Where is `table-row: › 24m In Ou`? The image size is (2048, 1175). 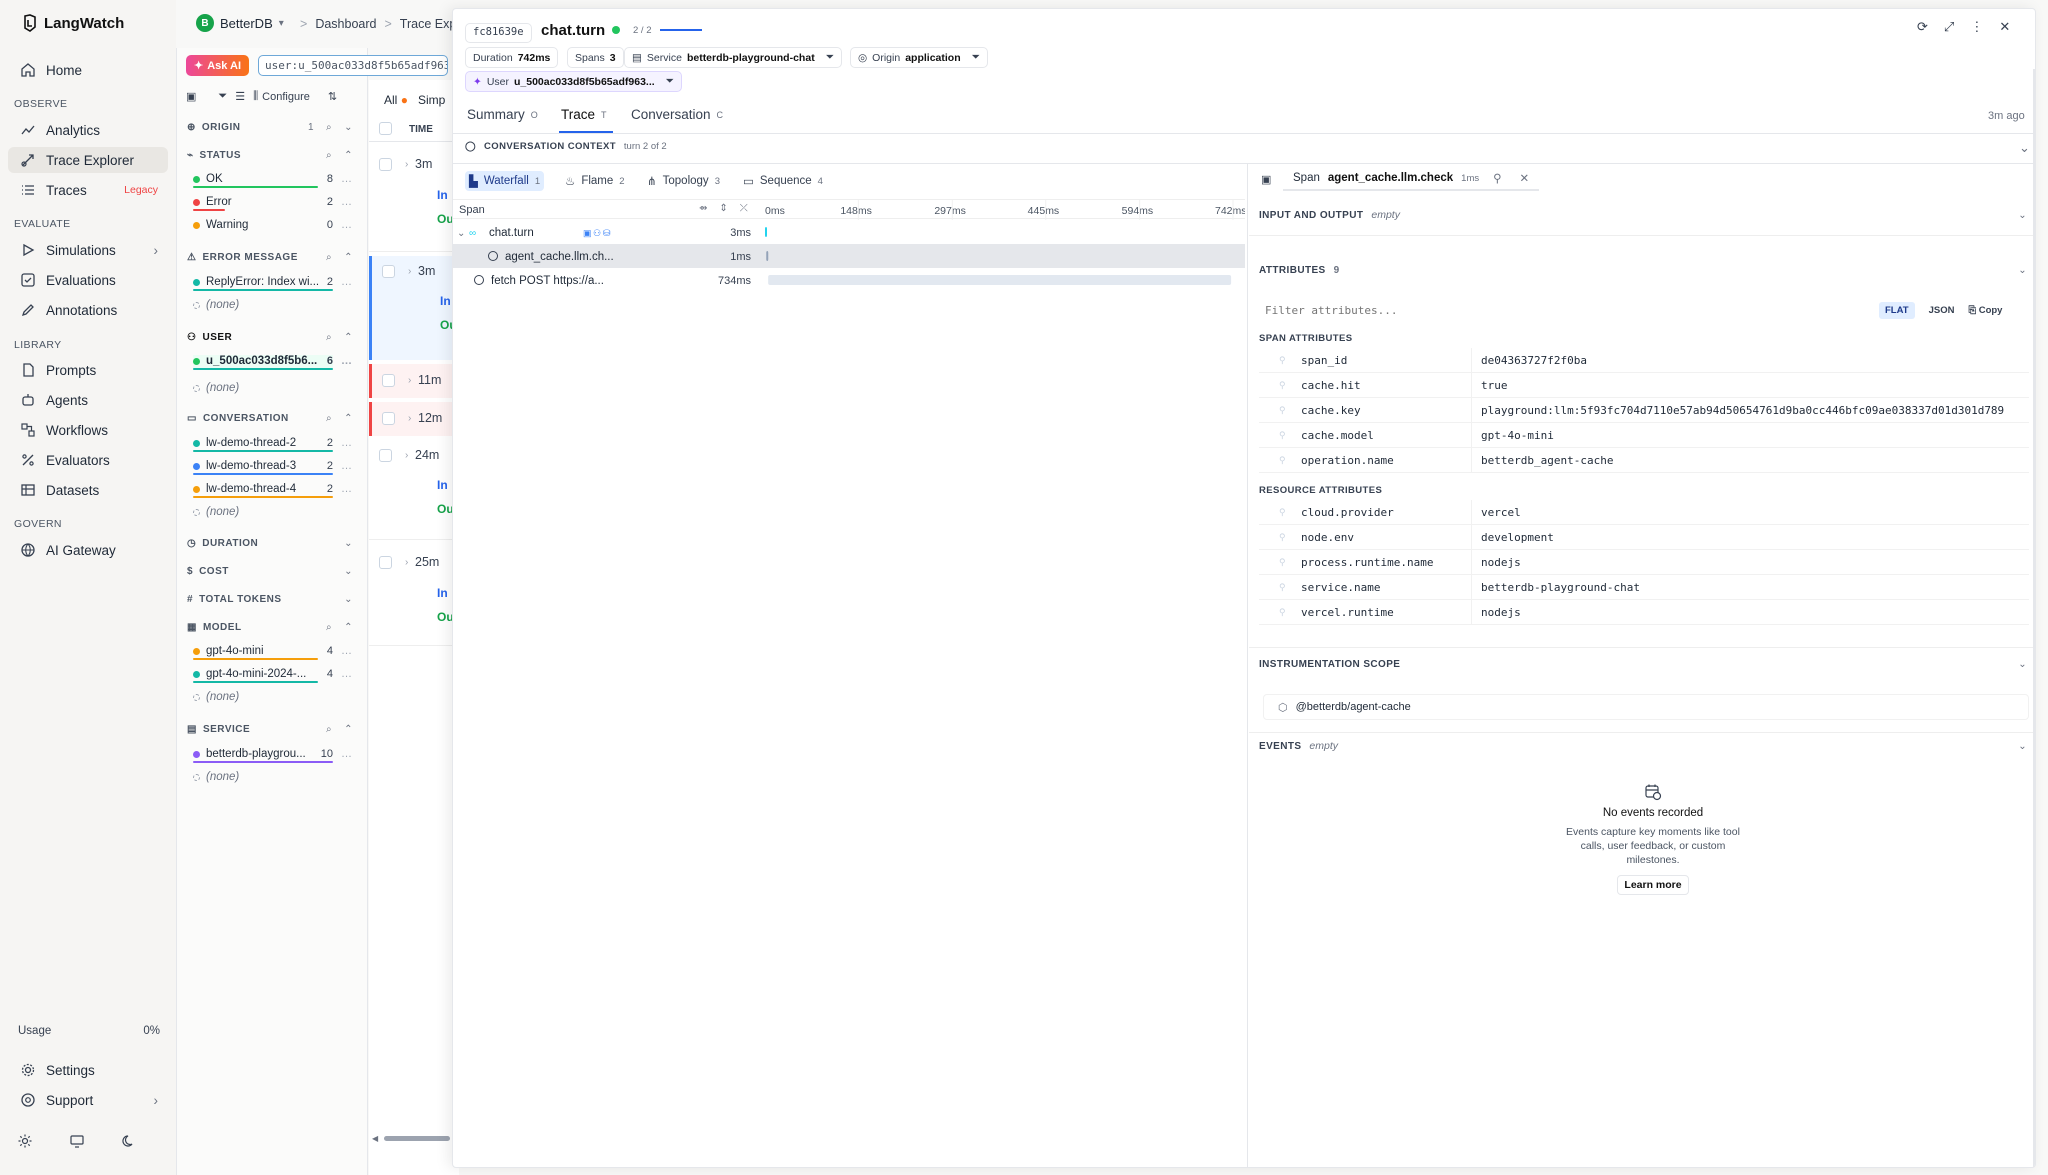
table-row: › 24m In Ou is located at coordinates (414, 490).